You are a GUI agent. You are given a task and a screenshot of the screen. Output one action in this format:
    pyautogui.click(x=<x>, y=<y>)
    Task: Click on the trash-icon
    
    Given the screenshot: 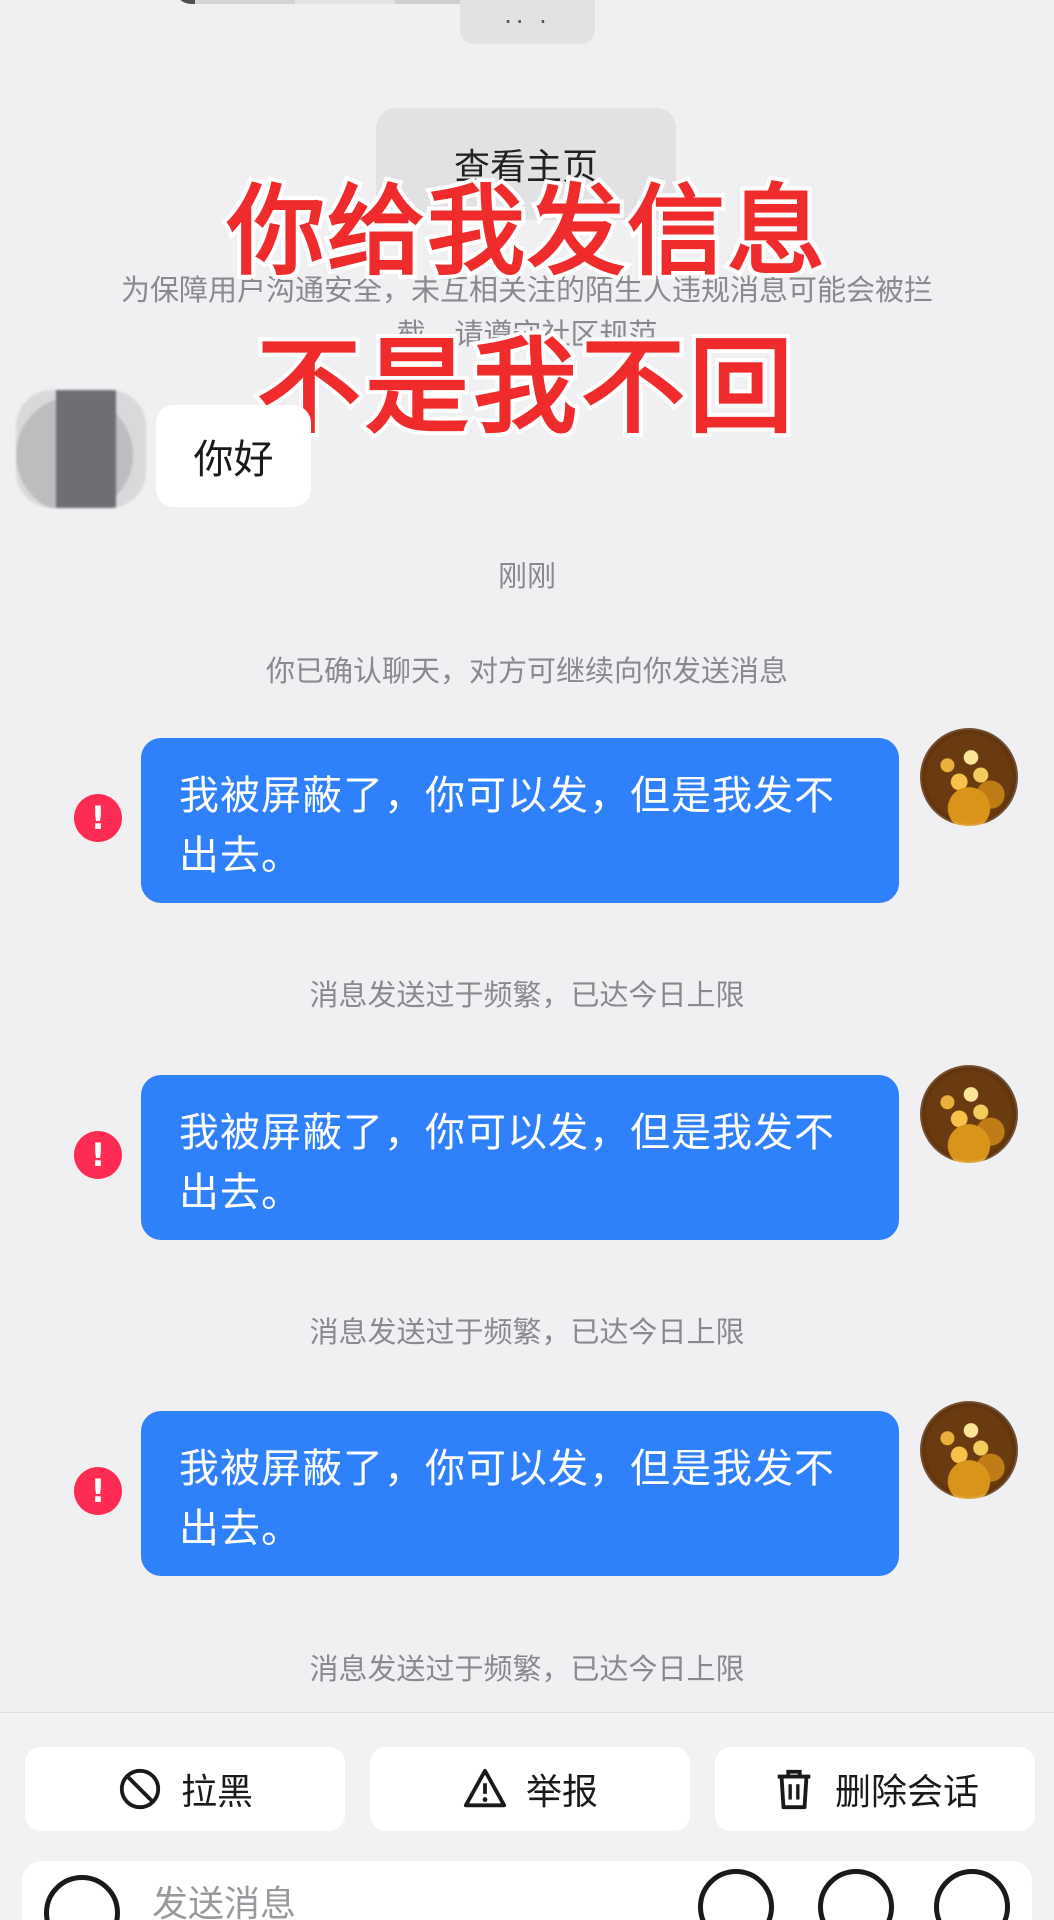 What is the action you would take?
    pyautogui.click(x=794, y=1789)
    